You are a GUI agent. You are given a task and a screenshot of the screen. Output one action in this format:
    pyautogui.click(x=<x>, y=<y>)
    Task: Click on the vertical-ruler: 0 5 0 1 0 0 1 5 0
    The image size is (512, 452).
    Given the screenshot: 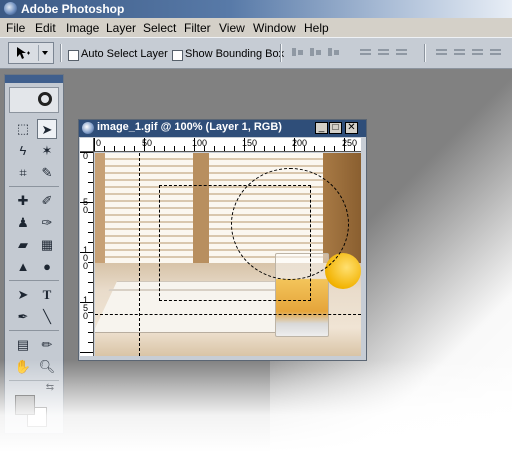 What is the action you would take?
    pyautogui.click(x=87, y=254)
    